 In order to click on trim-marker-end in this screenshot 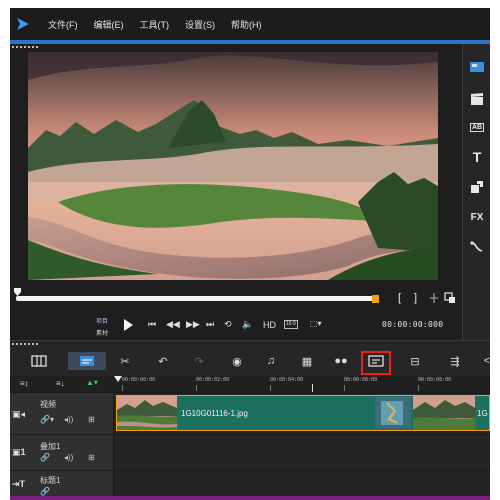, I will do `click(375, 299)`.